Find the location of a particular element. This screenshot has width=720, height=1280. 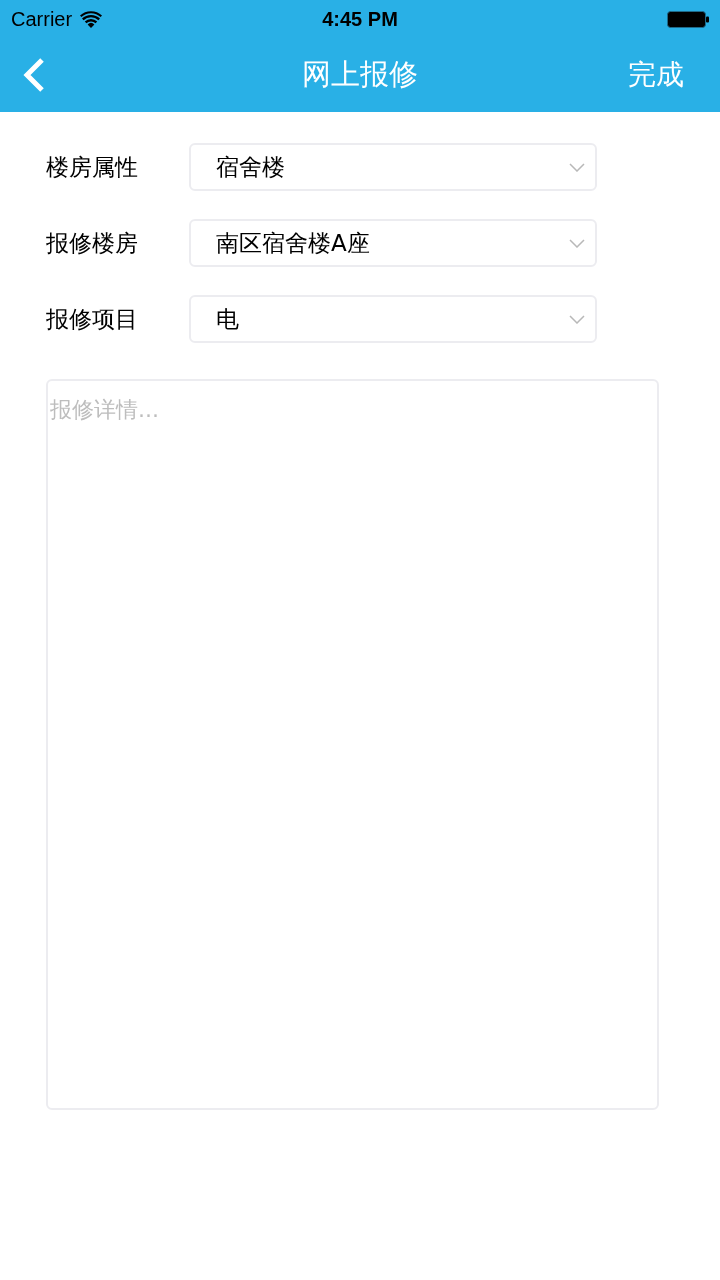

field-label: 报修项目 is located at coordinates (92, 319).